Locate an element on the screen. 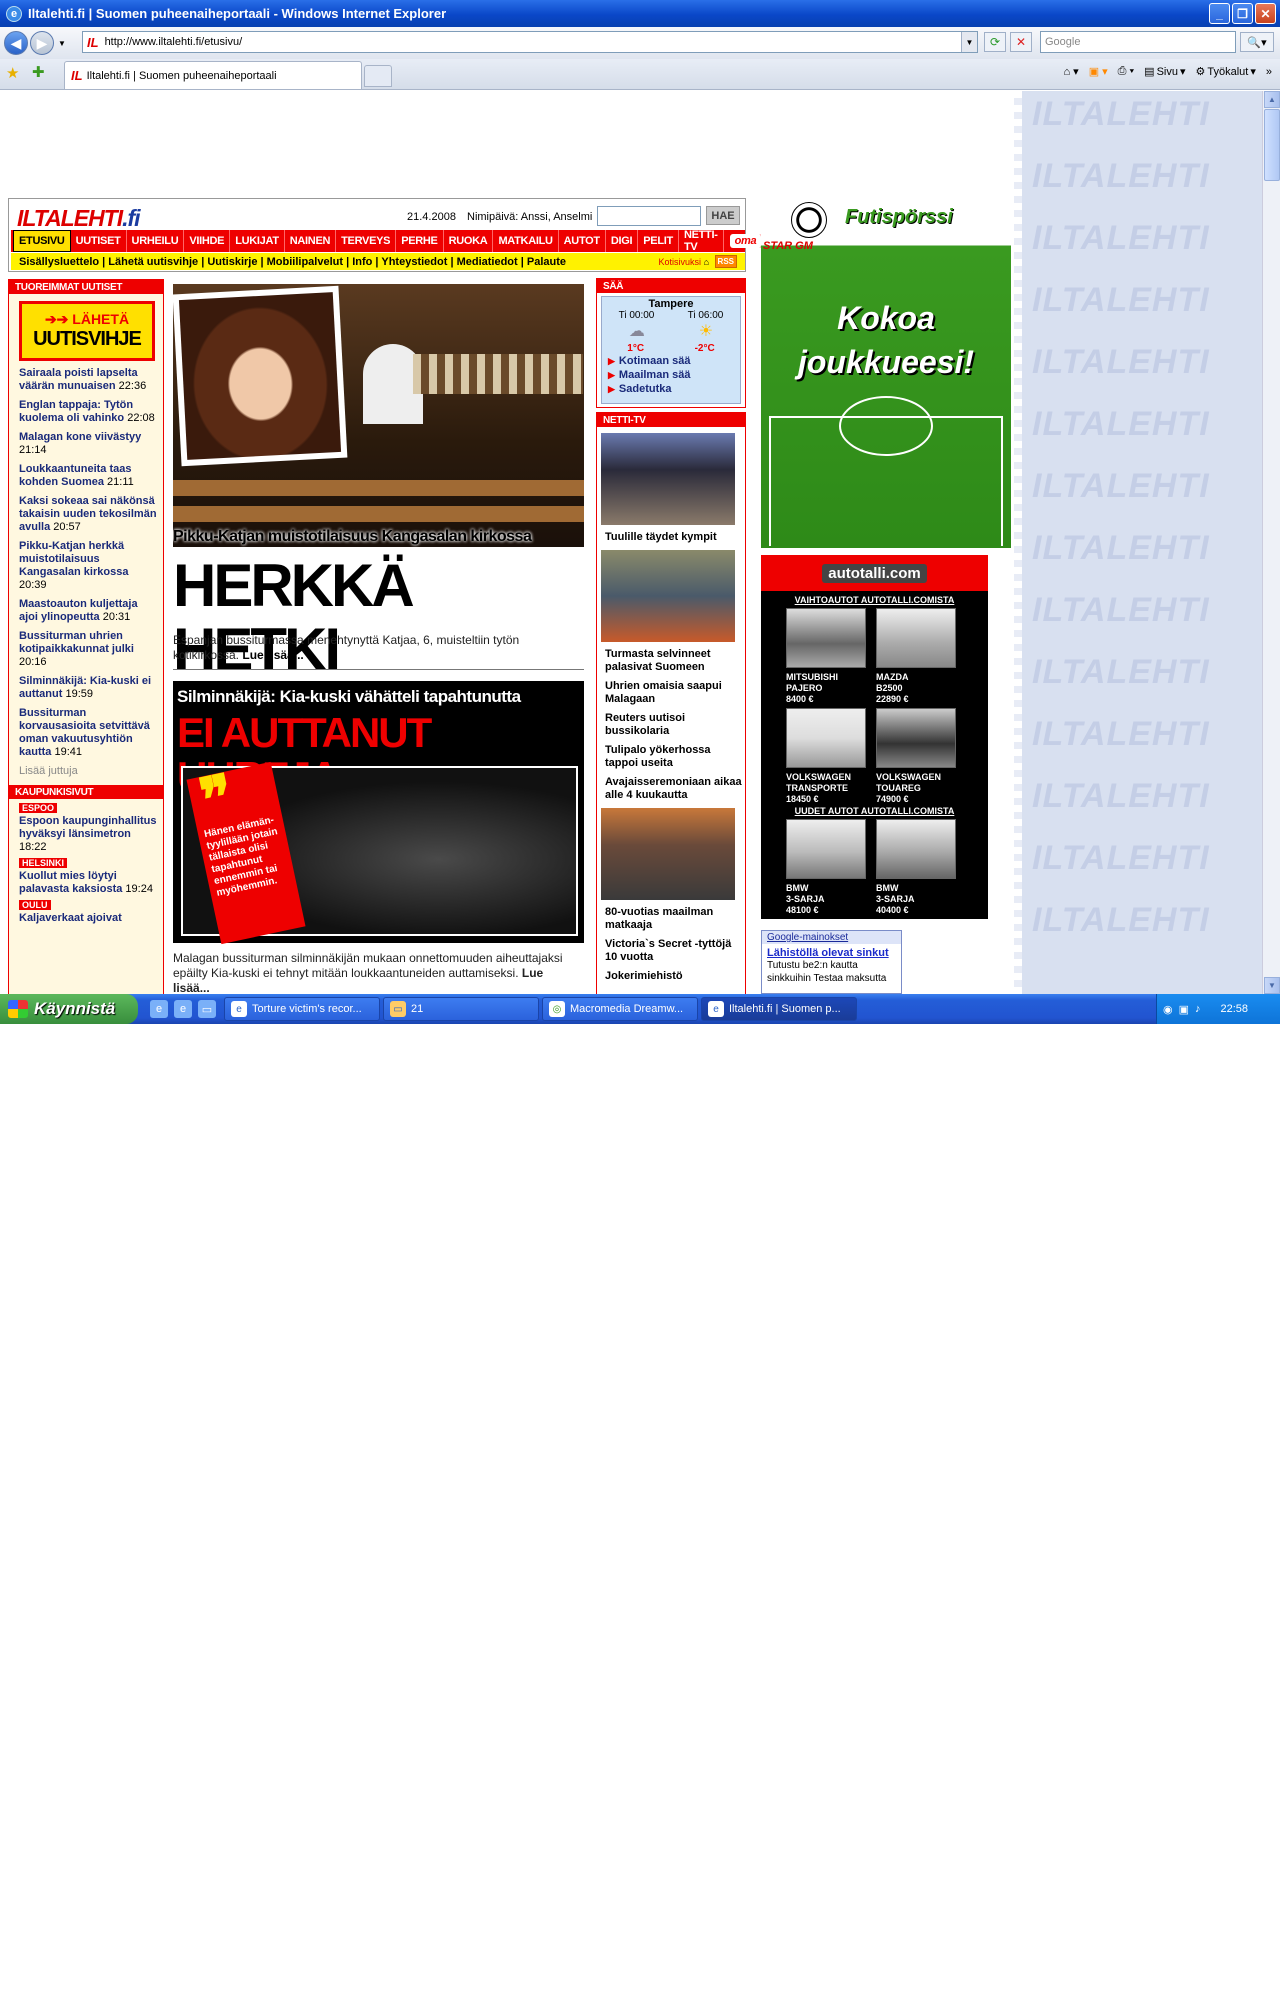 Image resolution: width=1280 pixels, height=2008 pixels. city-news-item: Kaljaverkaat ajoivat is located at coordinates (86, 918).